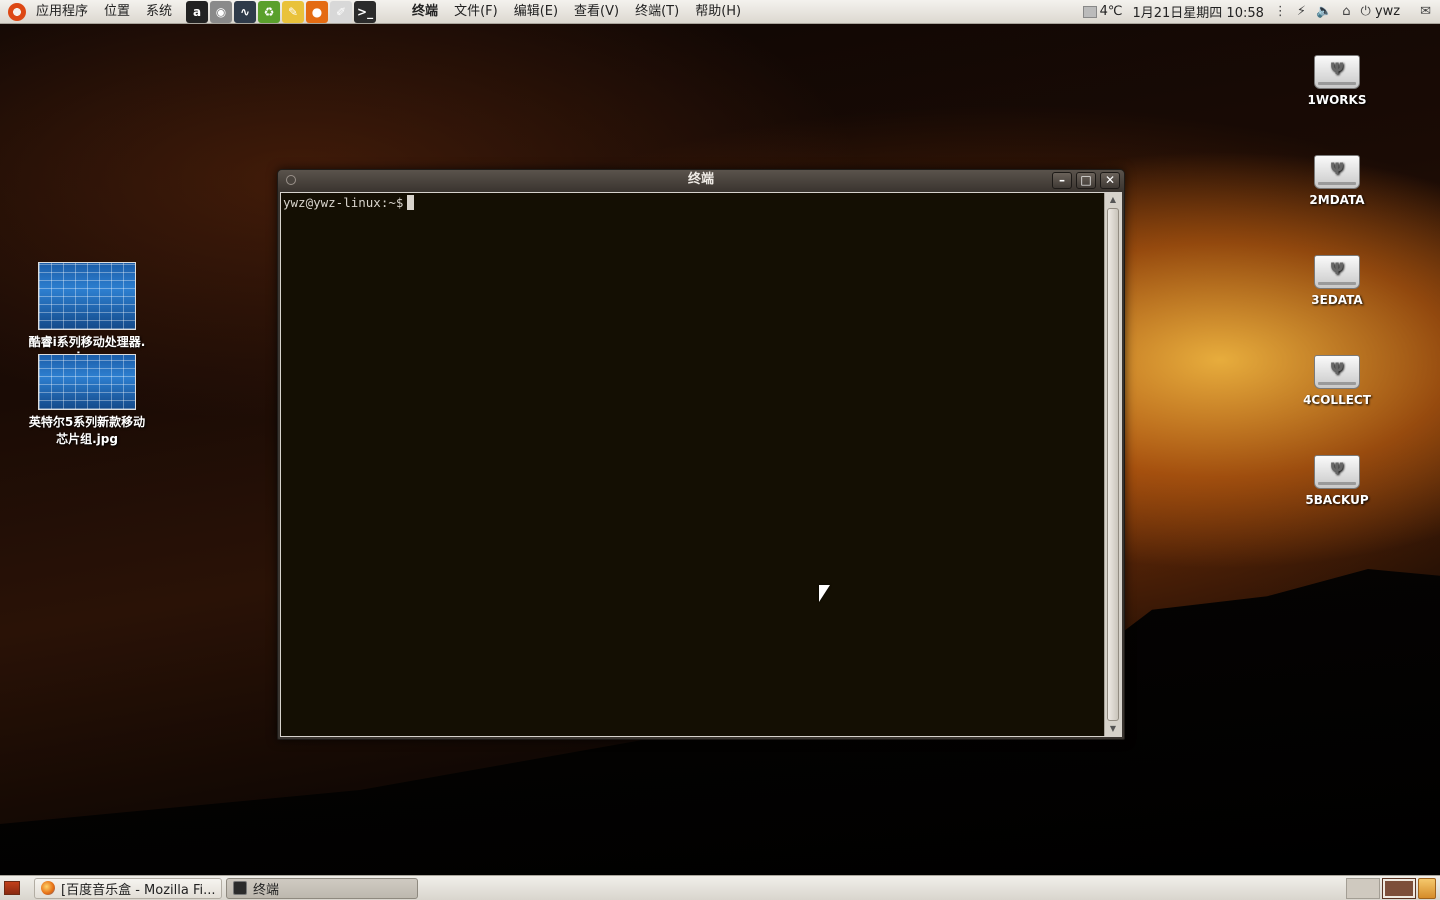  I want to click on clock: 1月21日星期四 10:58, so click(1197, 11).